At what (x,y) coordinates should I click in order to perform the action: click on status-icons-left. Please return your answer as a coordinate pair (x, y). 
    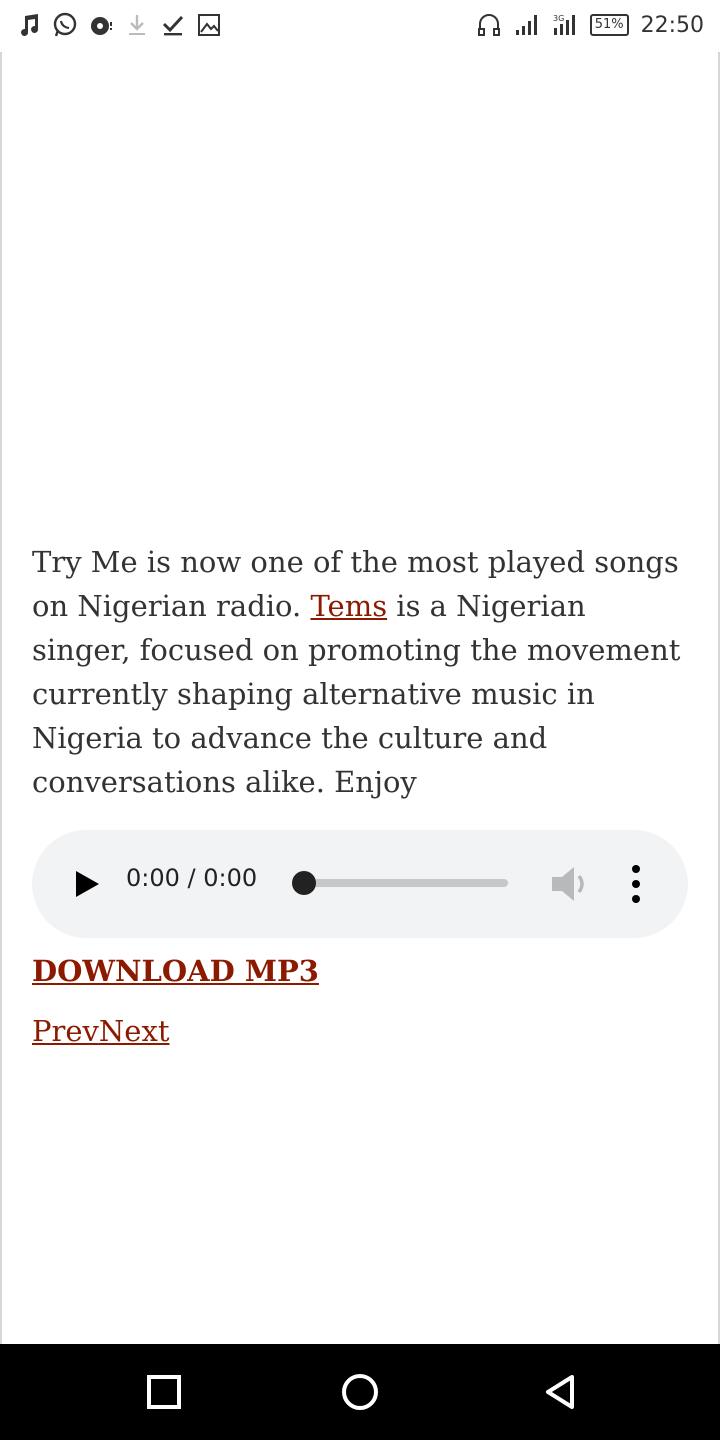
    Looking at the image, I should click on (119, 25).